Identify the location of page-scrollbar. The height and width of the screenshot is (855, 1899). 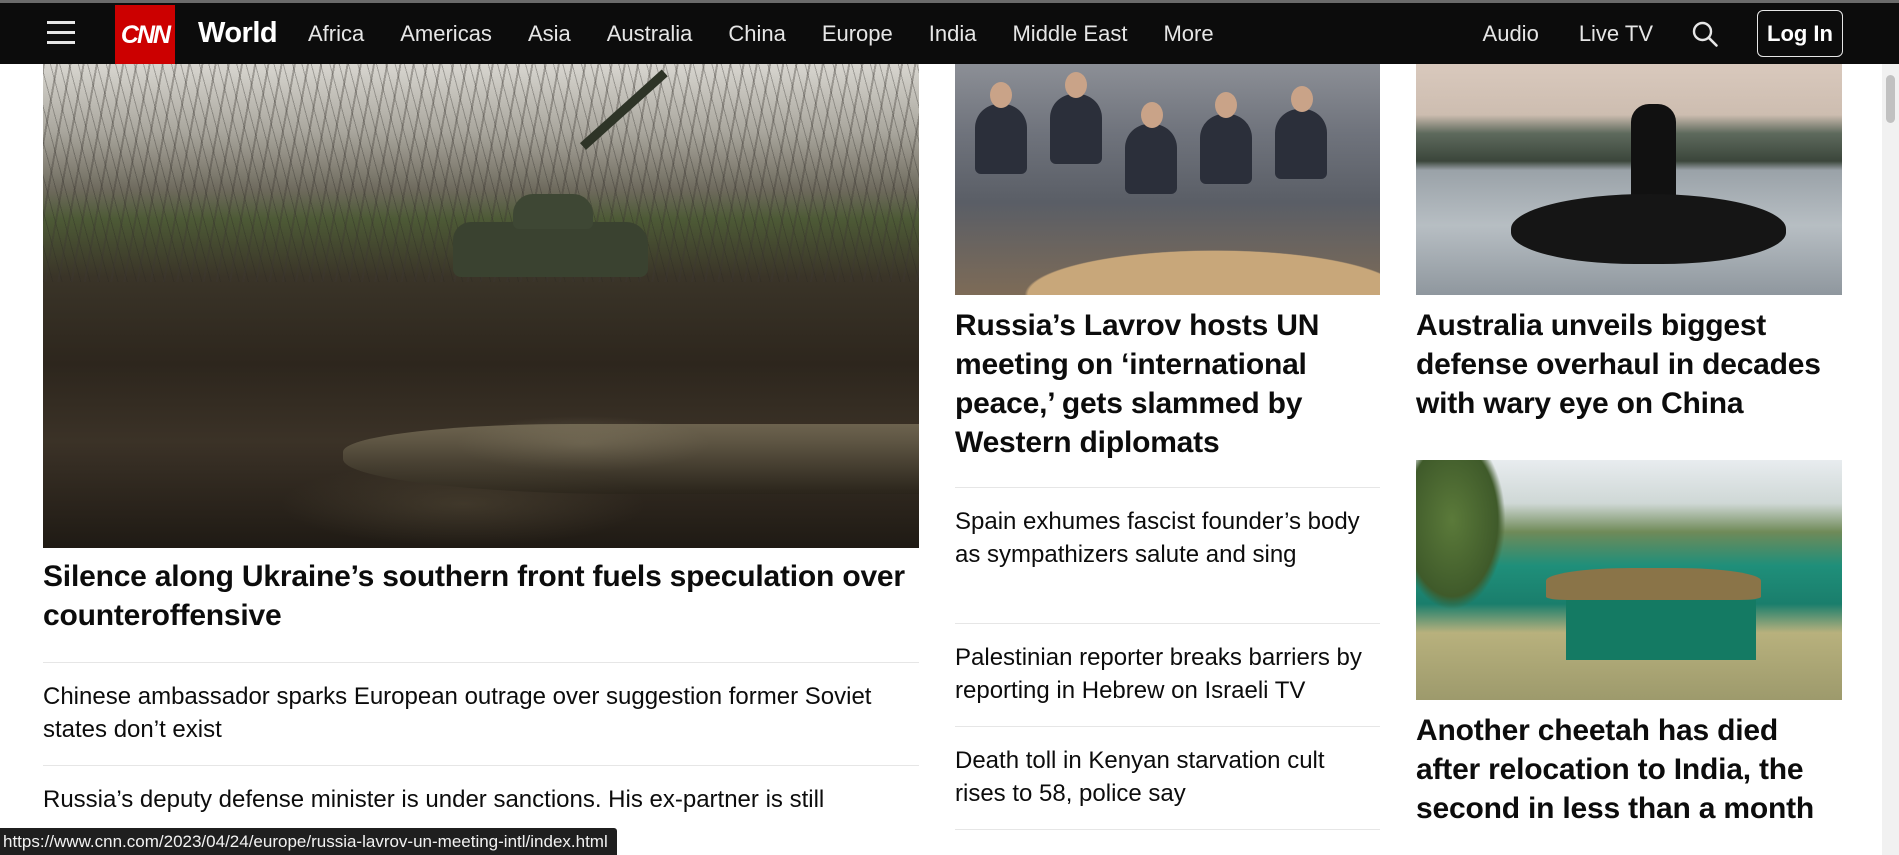
(1890, 459).